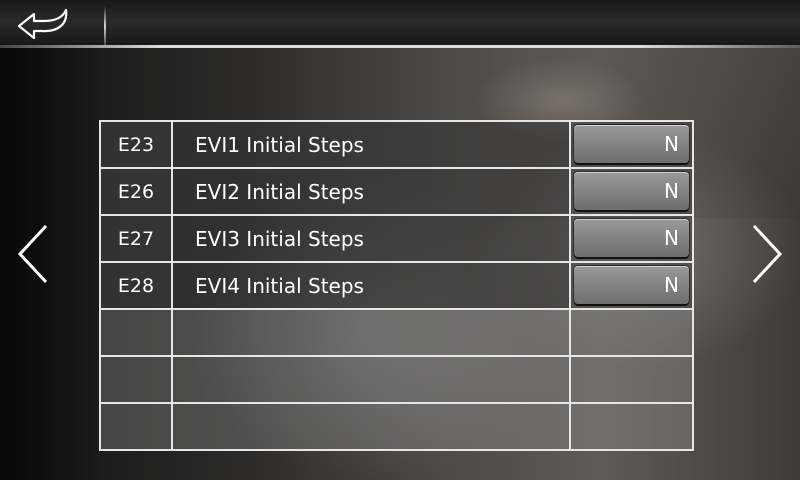  Describe the element at coordinates (371, 144) in the screenshot. I see `parameter-name: EVI1 Initial Steps` at that location.